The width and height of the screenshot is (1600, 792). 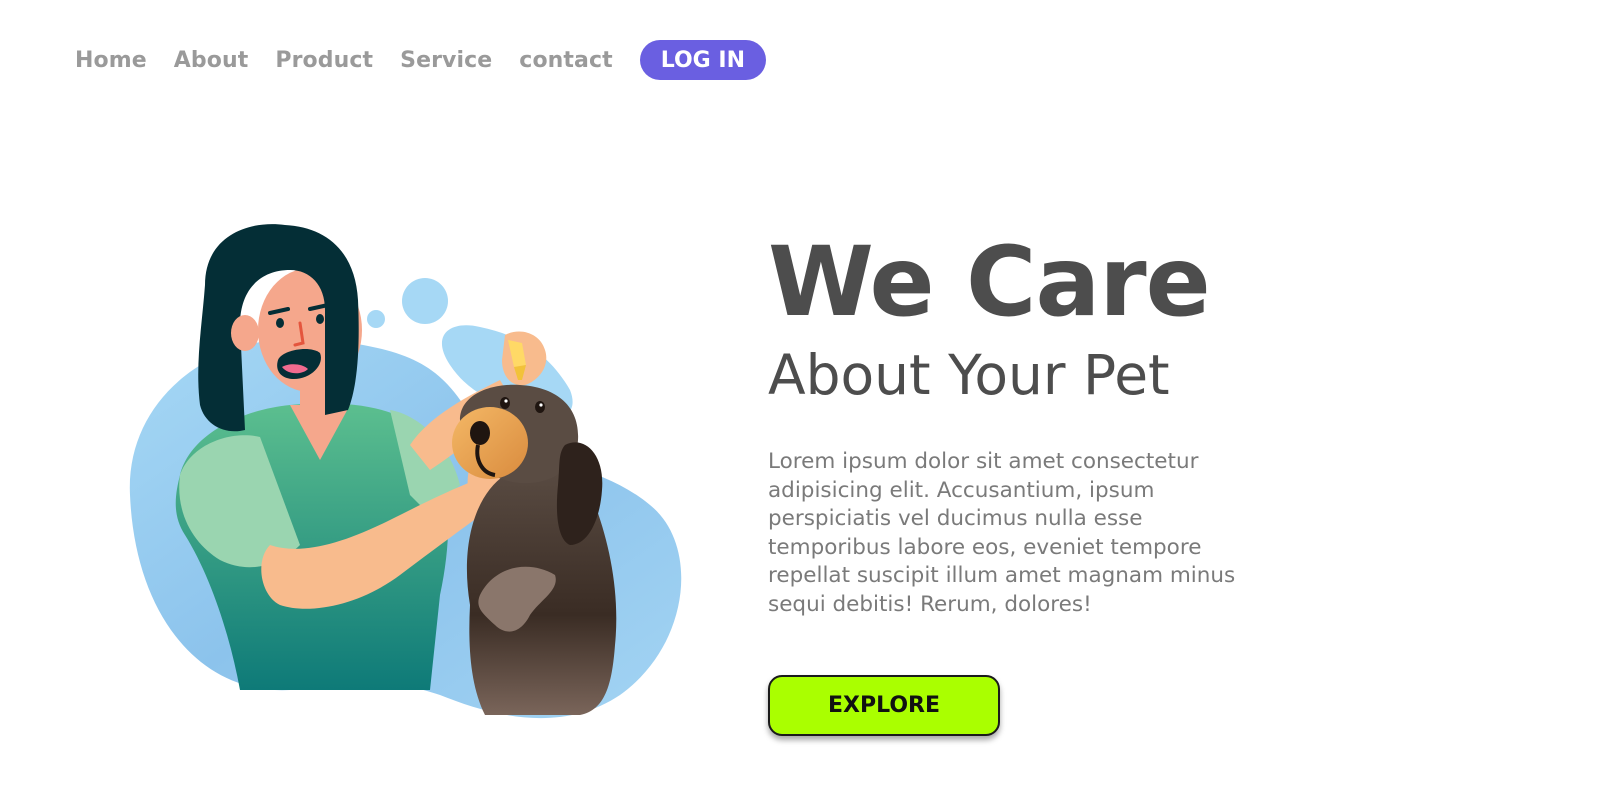 I want to click on nav-link-service: Service, so click(x=446, y=60).